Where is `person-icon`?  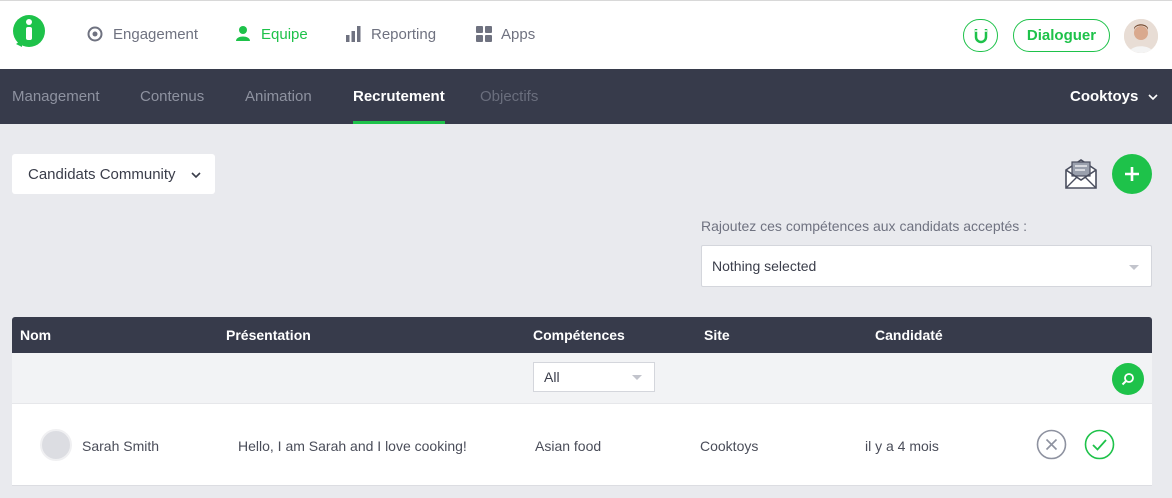 person-icon is located at coordinates (243, 33).